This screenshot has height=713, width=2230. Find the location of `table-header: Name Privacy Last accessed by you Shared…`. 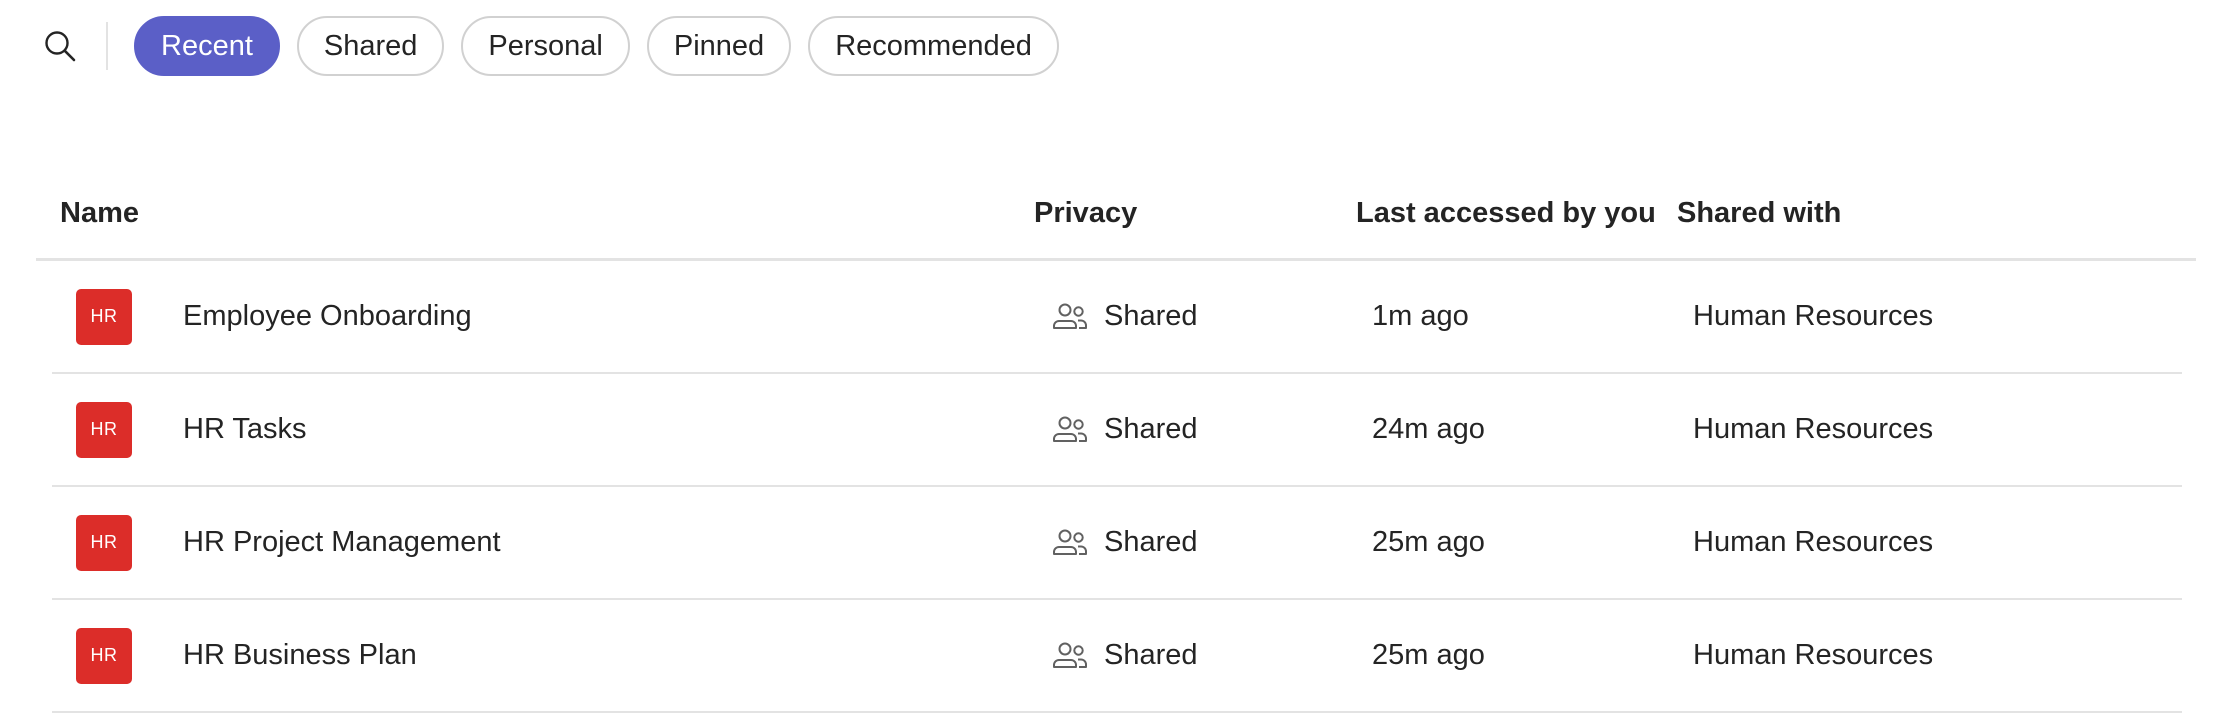

table-header: Name Privacy Last accessed by you Shared… is located at coordinates (1116, 214).